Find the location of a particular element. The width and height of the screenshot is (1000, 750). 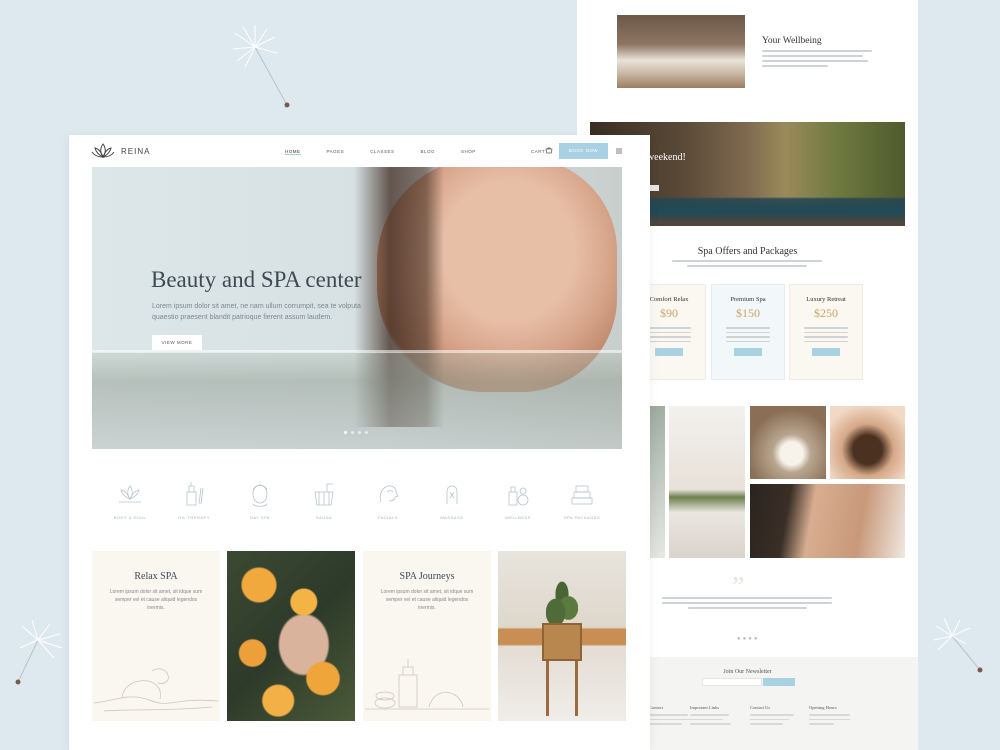

nav-pages: PAGES is located at coordinates (336, 152).